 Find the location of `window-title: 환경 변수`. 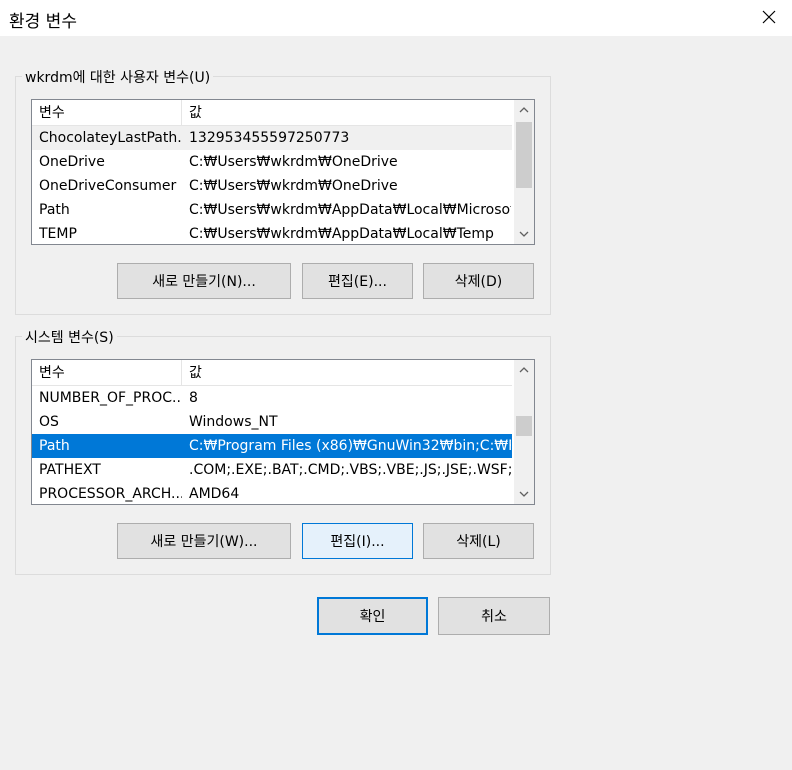

window-title: 환경 변수 is located at coordinates (43, 22).